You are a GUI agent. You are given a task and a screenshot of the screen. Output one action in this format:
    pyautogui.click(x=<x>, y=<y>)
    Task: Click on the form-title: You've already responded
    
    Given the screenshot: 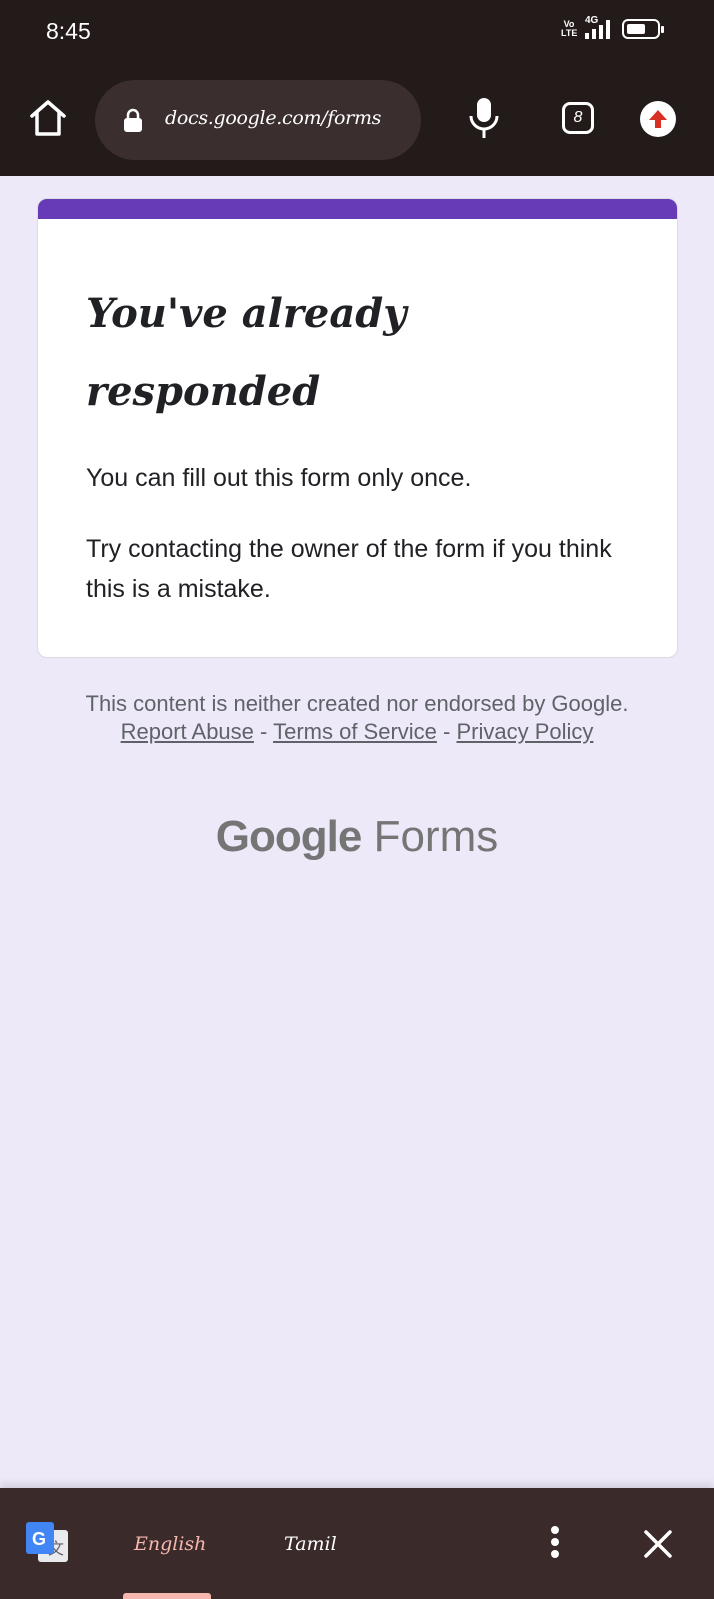 What is the action you would take?
    pyautogui.click(x=246, y=352)
    